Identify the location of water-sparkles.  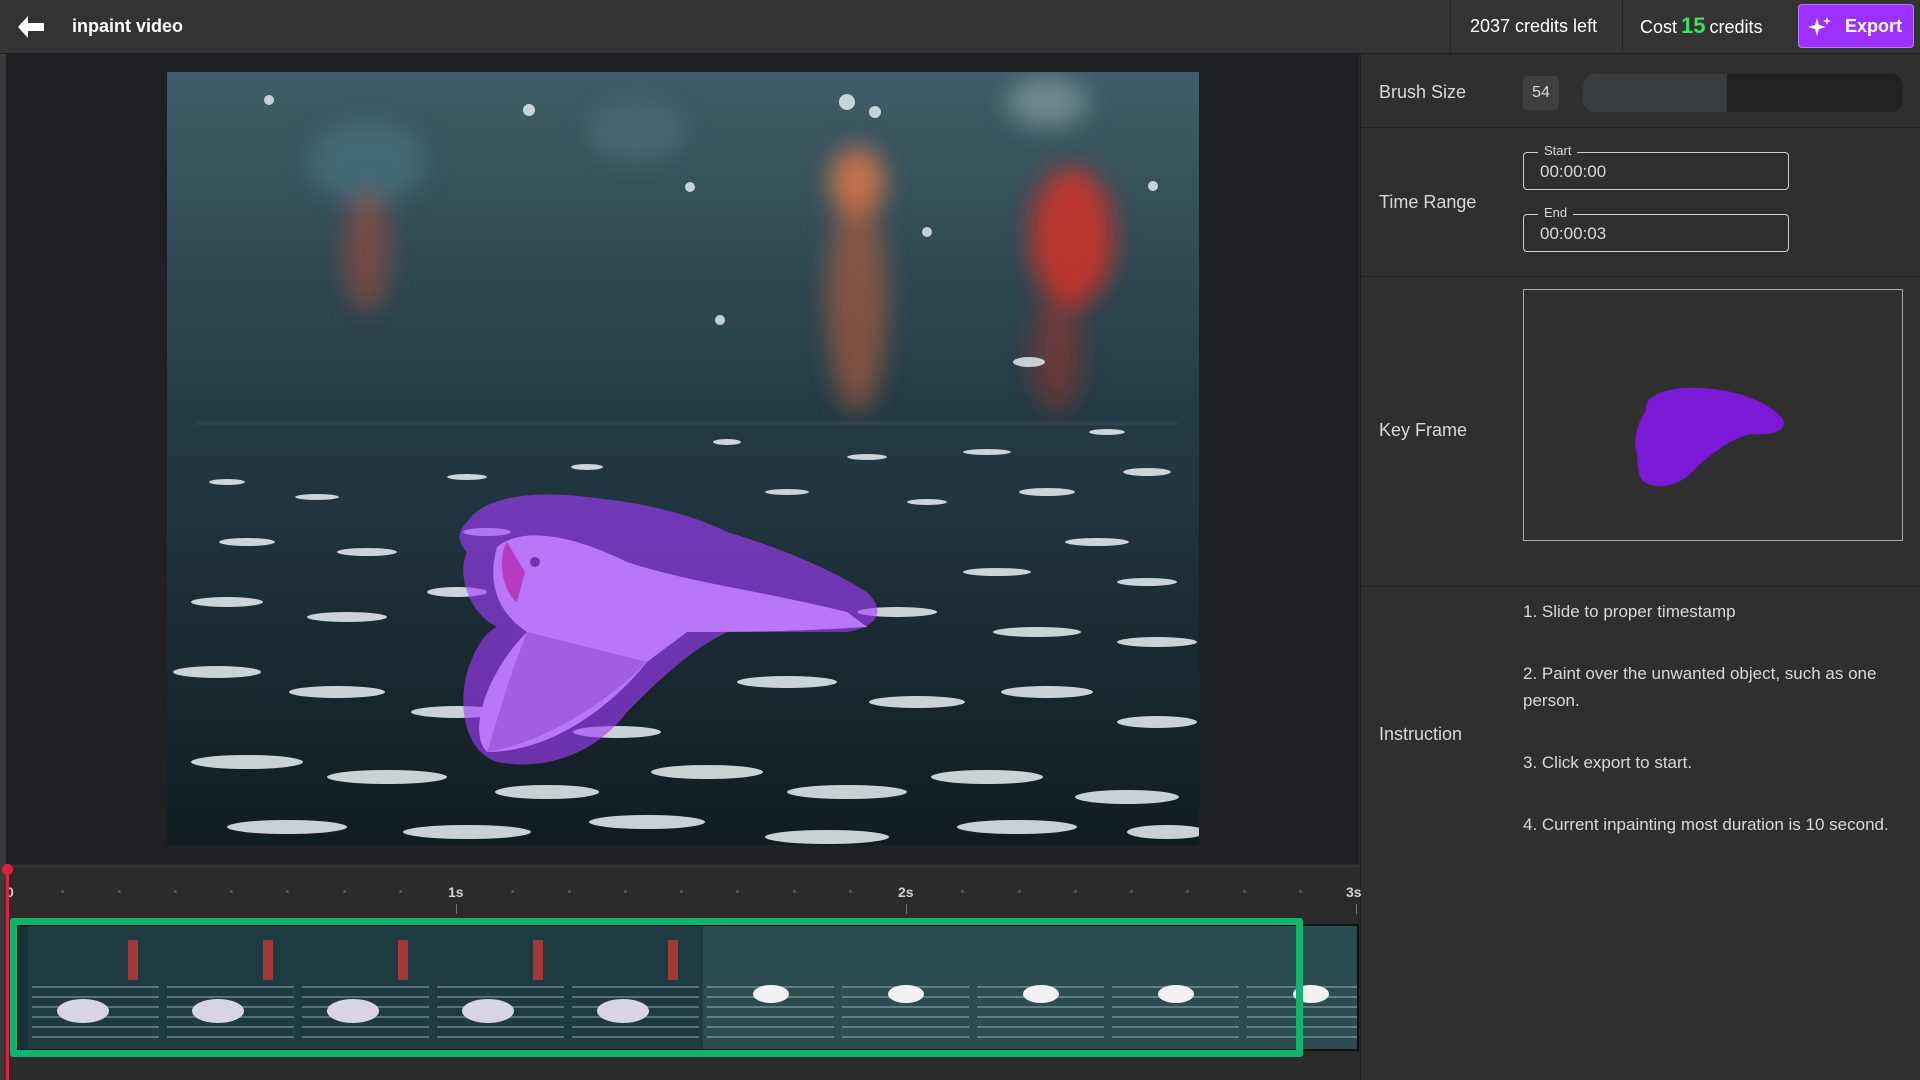
(687, 423).